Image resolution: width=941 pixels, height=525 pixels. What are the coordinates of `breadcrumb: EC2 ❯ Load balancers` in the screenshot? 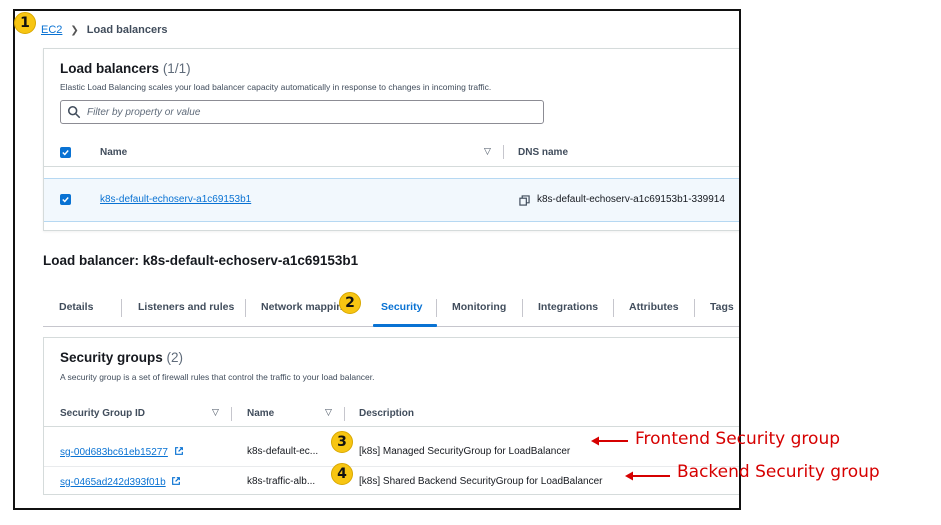 It's located at (104, 30).